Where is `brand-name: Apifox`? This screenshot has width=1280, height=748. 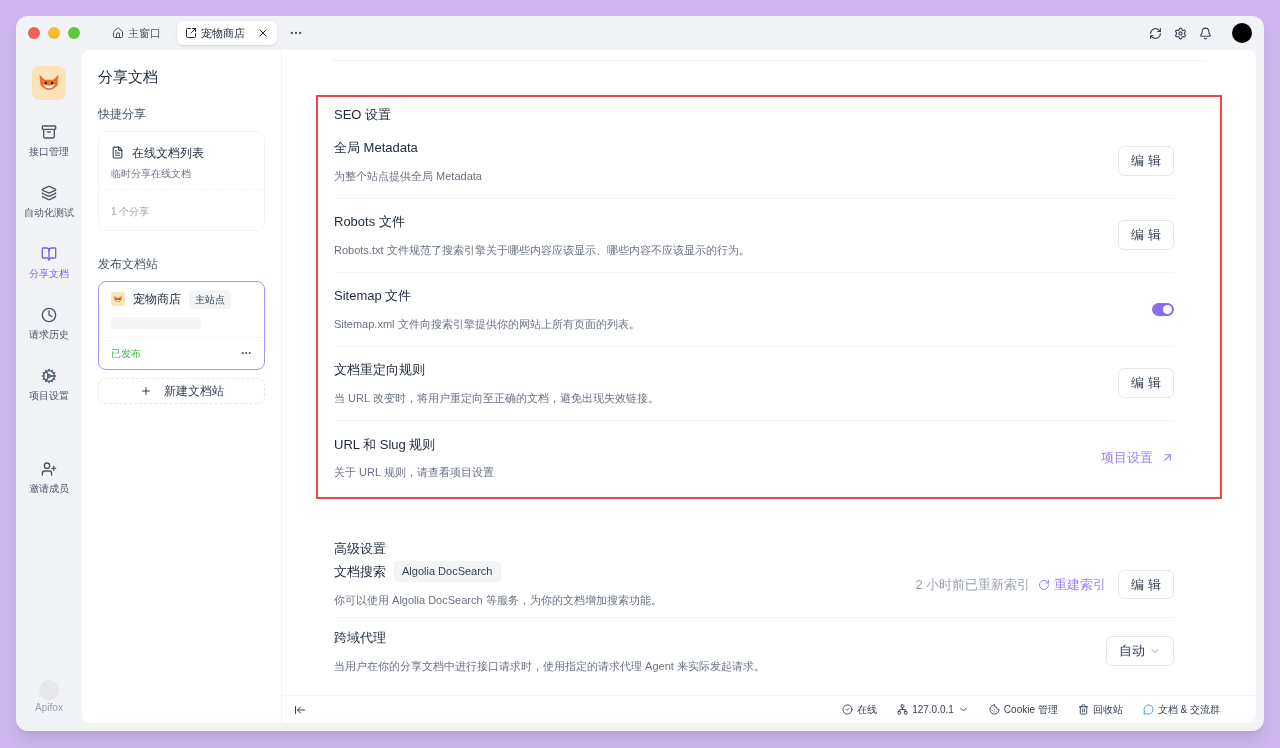 brand-name: Apifox is located at coordinates (49, 708).